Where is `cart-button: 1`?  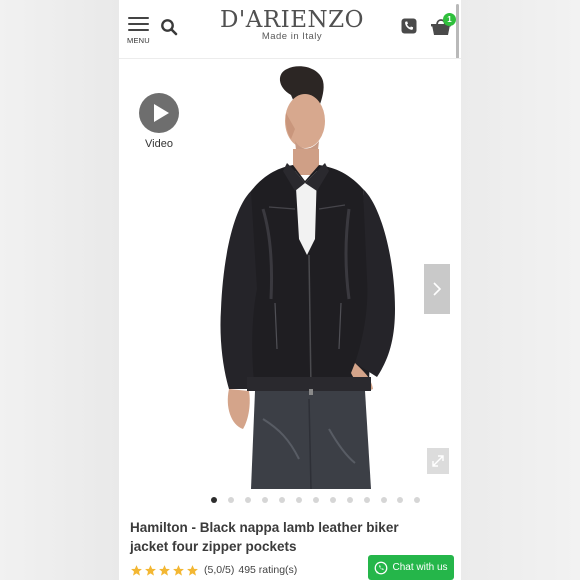
cart-button: 1 is located at coordinates (443, 26).